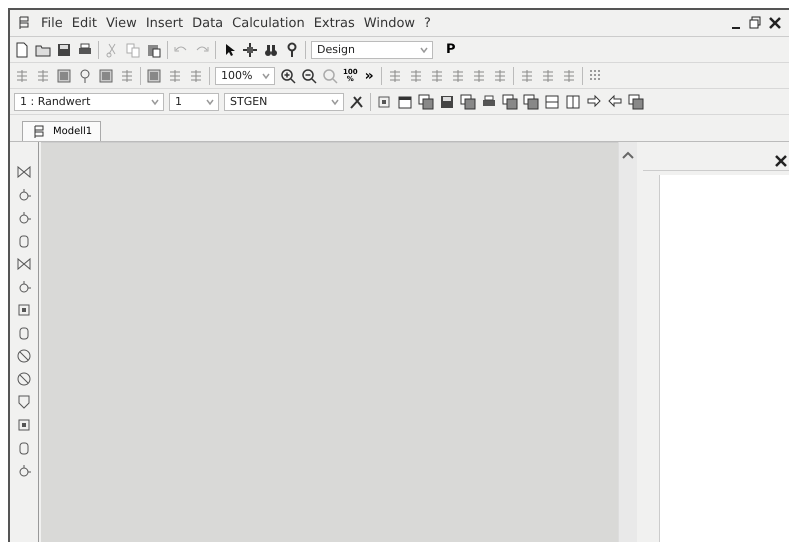 The width and height of the screenshot is (789, 542). I want to click on menu-item: Window, so click(390, 23).